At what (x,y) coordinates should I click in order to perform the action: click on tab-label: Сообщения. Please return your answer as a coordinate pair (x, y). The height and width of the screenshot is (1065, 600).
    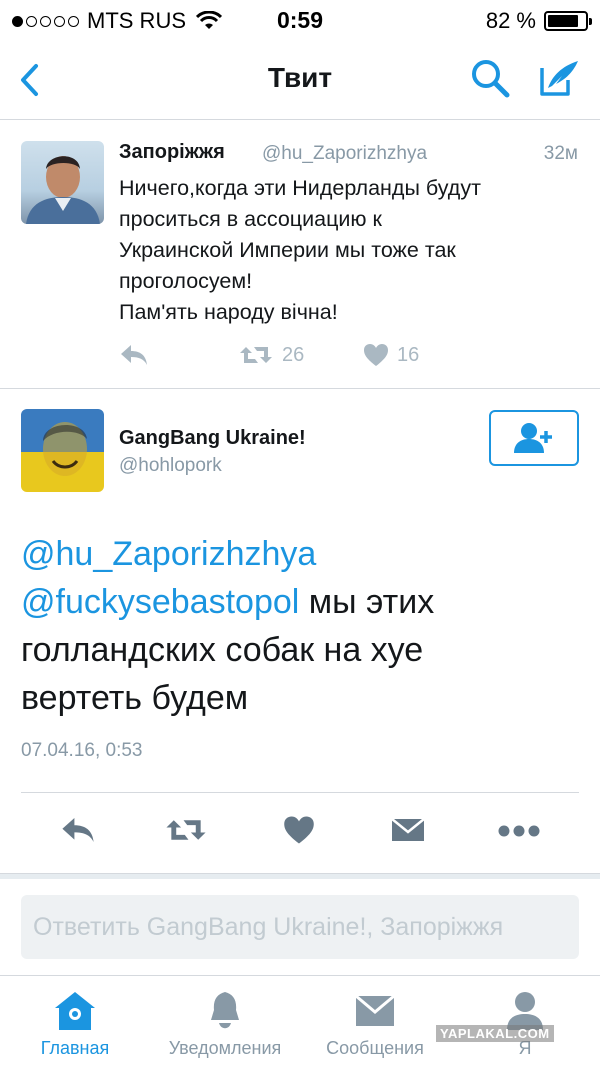
    Looking at the image, I should click on (375, 1048).